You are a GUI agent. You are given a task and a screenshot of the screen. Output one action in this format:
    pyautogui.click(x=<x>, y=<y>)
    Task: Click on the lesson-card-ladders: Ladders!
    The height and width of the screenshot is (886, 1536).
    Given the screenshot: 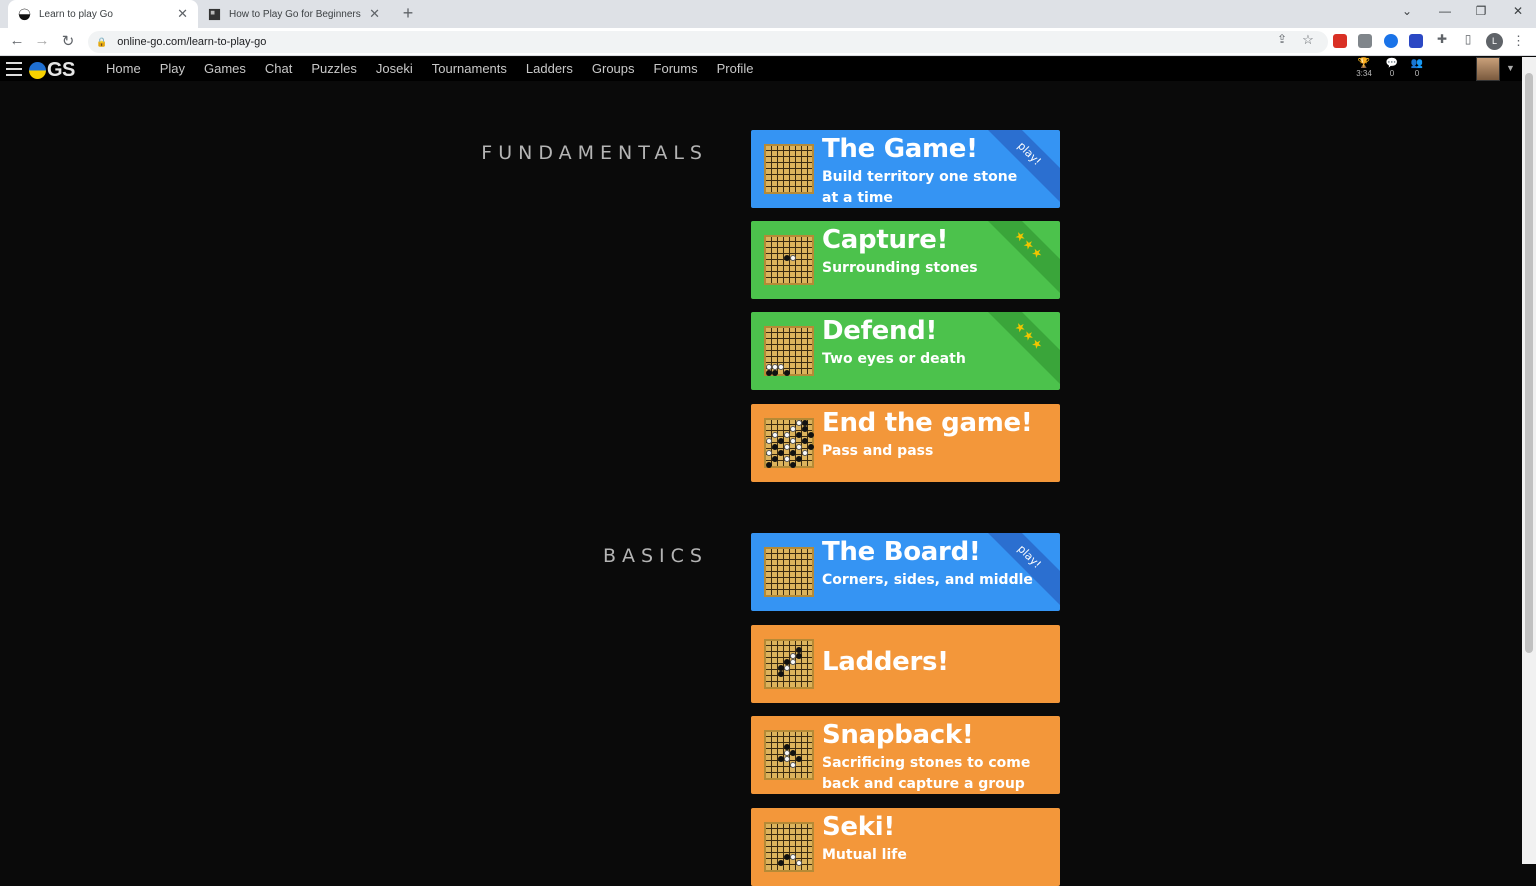 What is the action you would take?
    pyautogui.click(x=905, y=664)
    